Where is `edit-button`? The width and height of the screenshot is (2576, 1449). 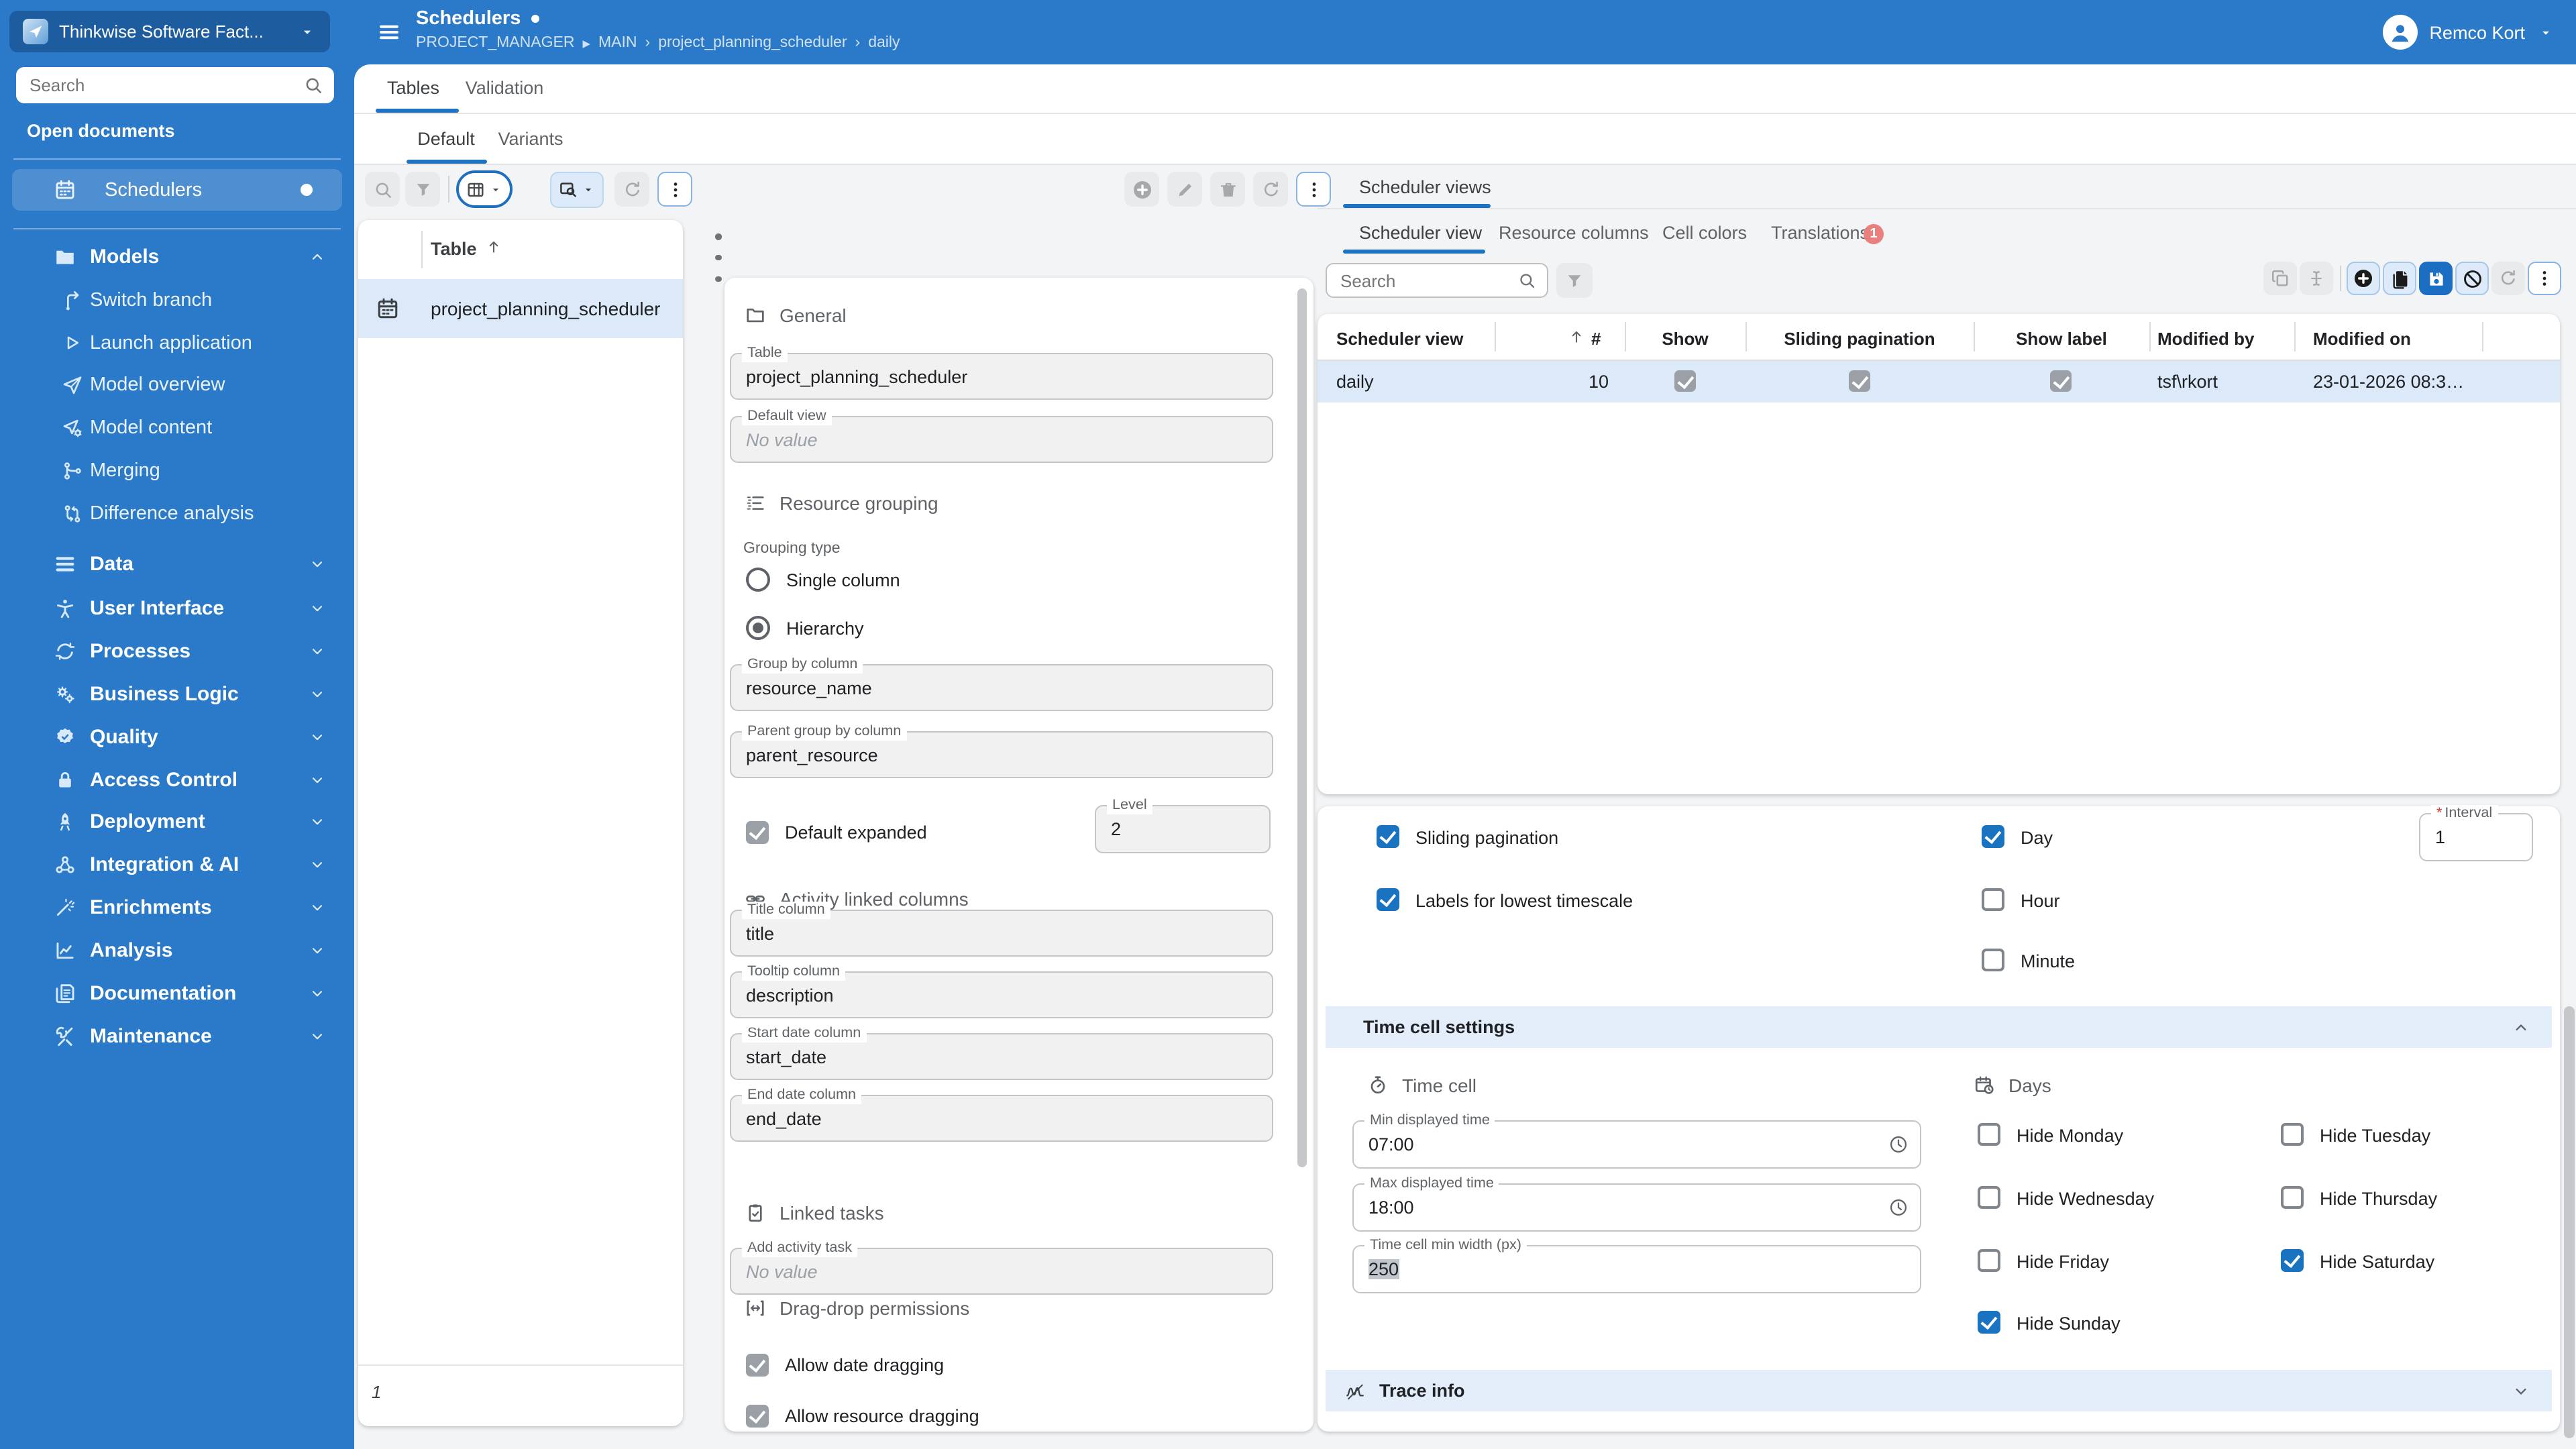 edit-button is located at coordinates (1184, 189).